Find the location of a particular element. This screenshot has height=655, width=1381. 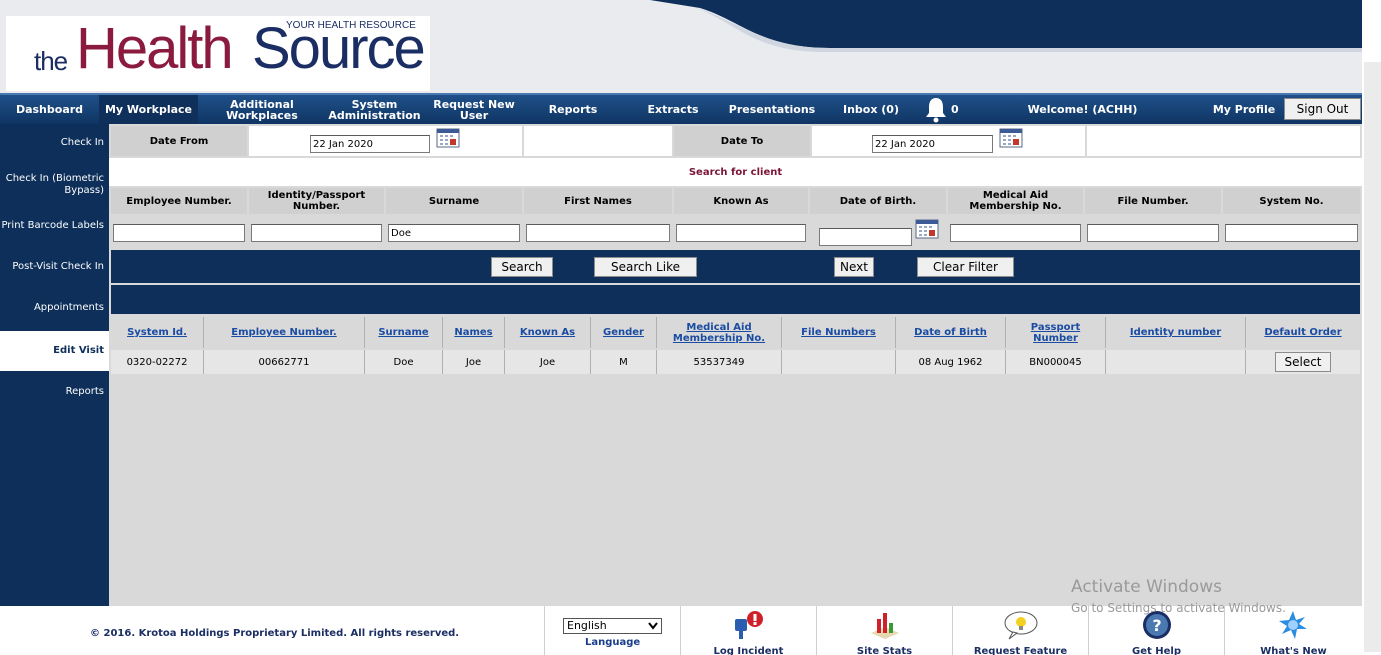

medical-aid-input is located at coordinates (1015, 233).